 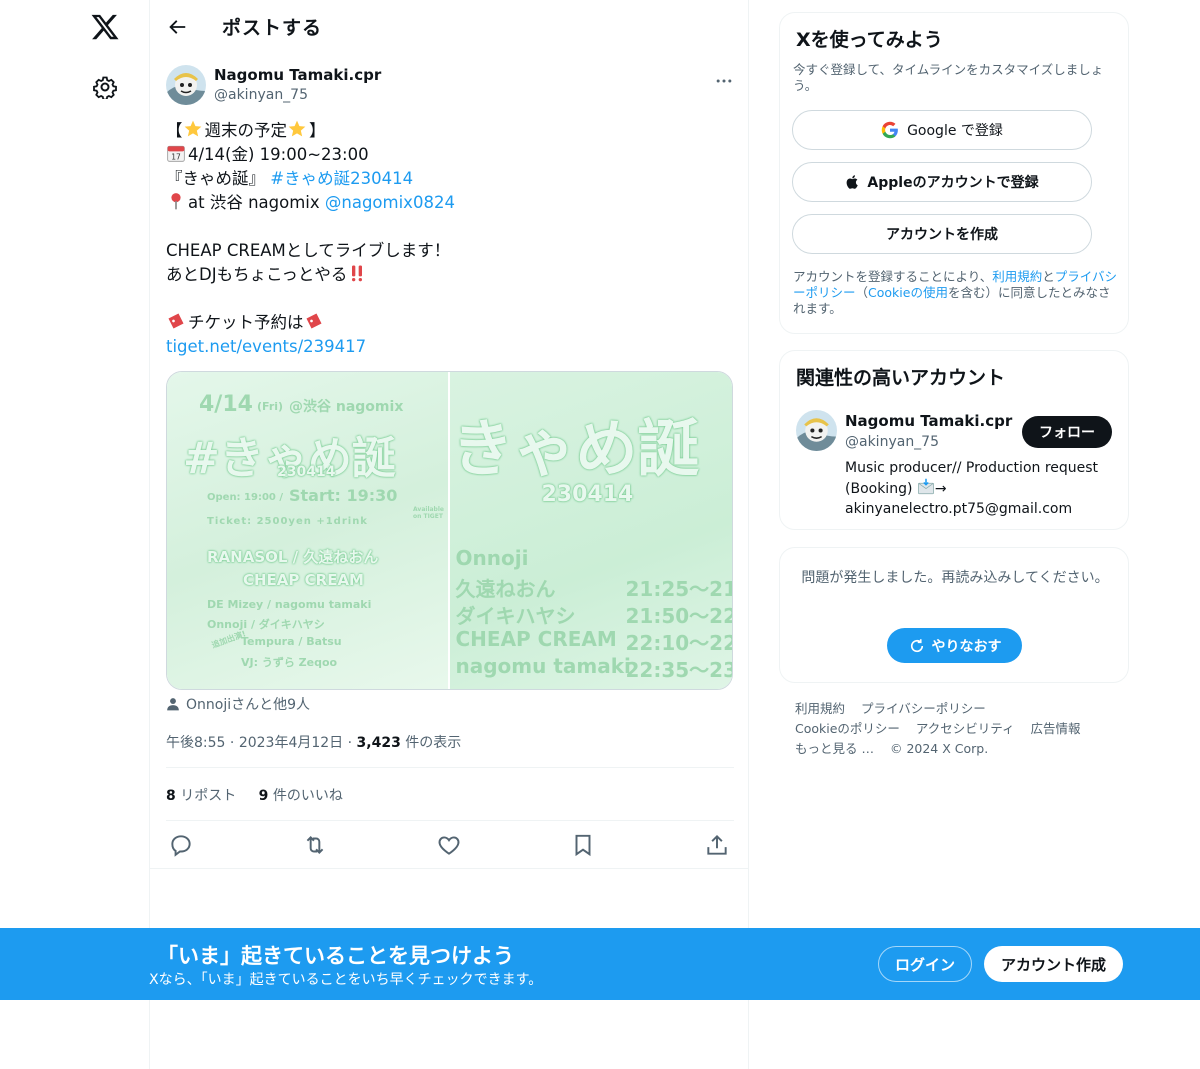 What do you see at coordinates (297, 75) in the screenshot?
I see `author-name: Nagomu Tamaki.cpr` at bounding box center [297, 75].